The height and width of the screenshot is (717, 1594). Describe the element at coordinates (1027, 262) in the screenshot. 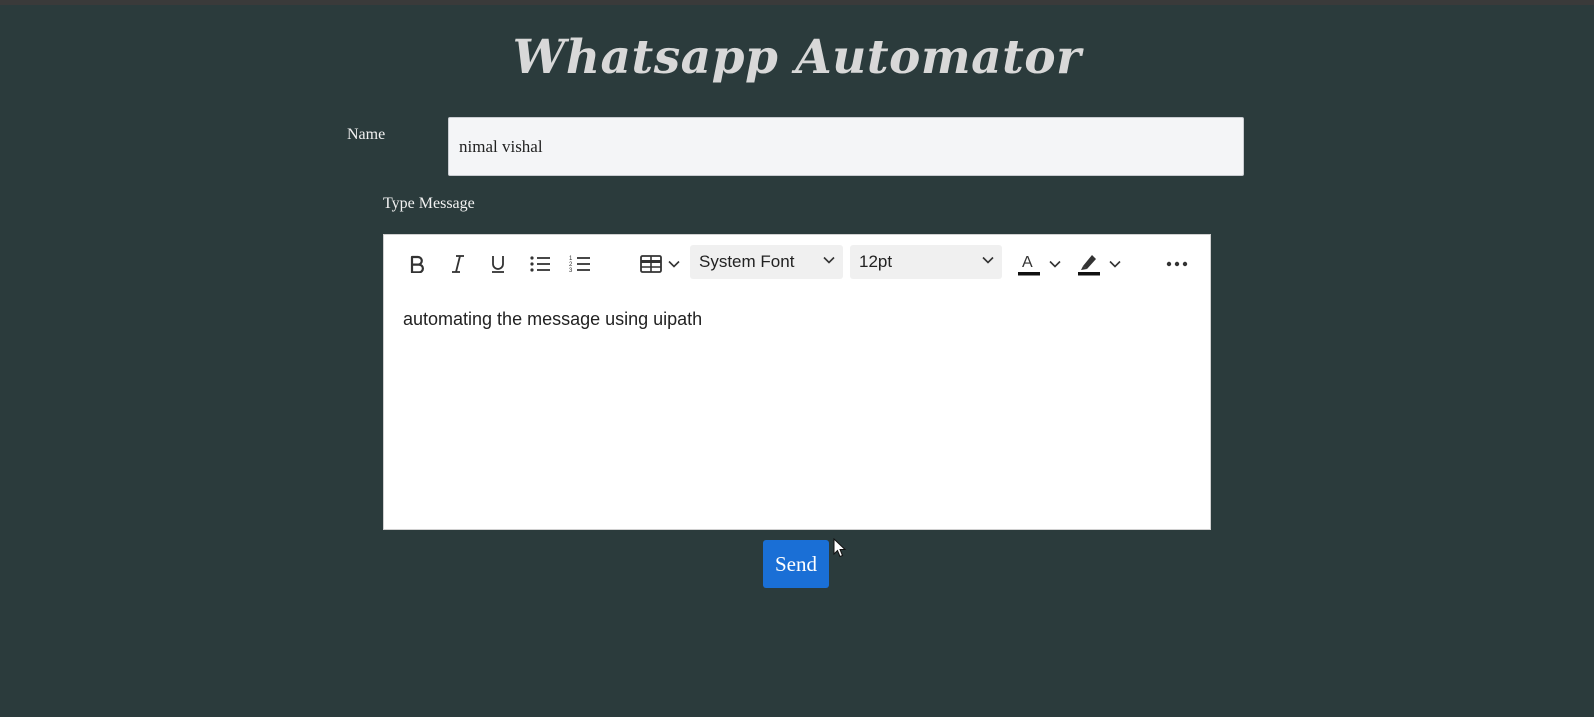

I see `svg-text: A` at that location.